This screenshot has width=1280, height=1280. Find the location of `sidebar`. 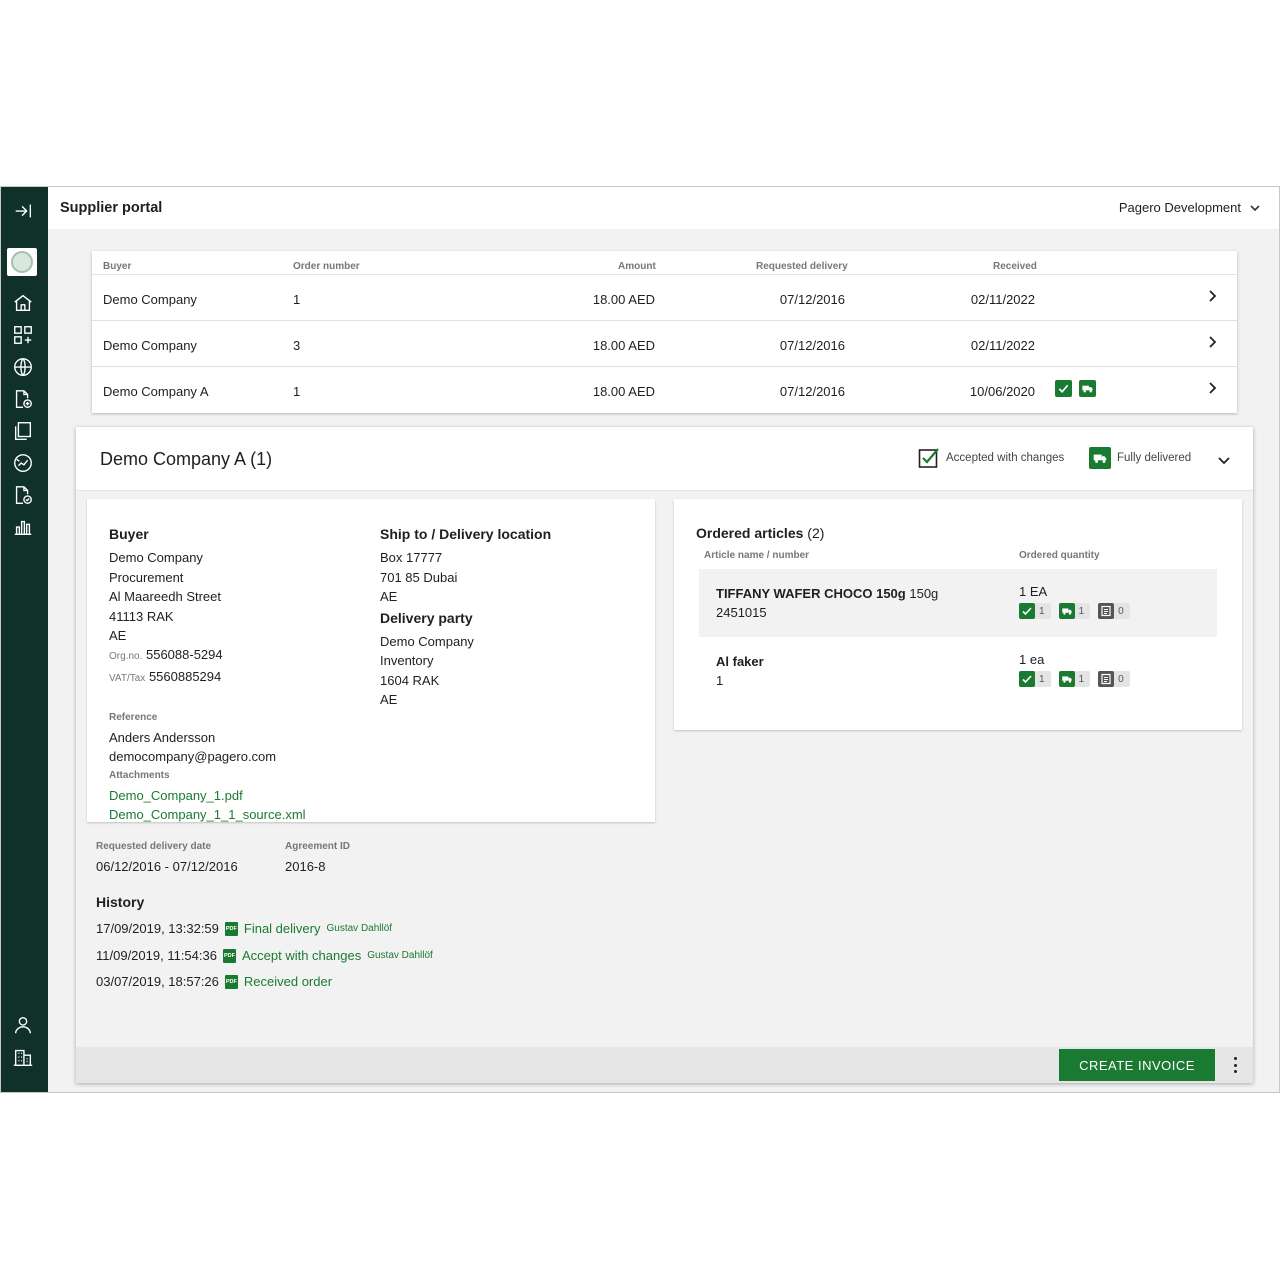

sidebar is located at coordinates (24, 639).